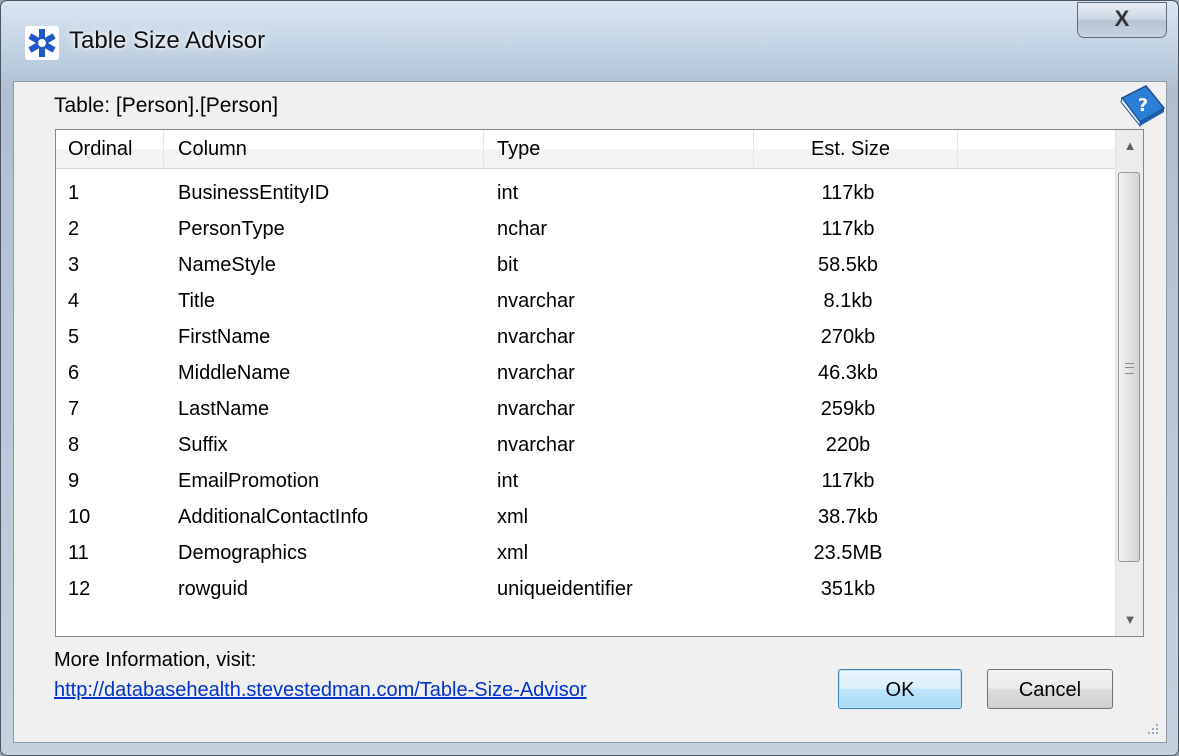 The width and height of the screenshot is (1179, 756). Describe the element at coordinates (586, 481) in the screenshot. I see `table-row: 9 EmailPromotion int 117kb` at that location.